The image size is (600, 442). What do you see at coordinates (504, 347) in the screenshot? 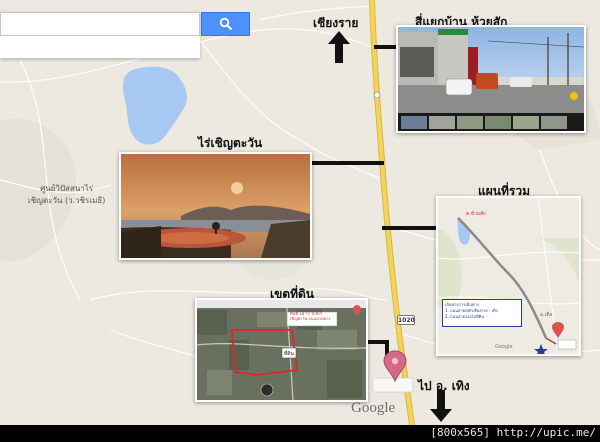
I see `inset-google-logo: Google` at bounding box center [504, 347].